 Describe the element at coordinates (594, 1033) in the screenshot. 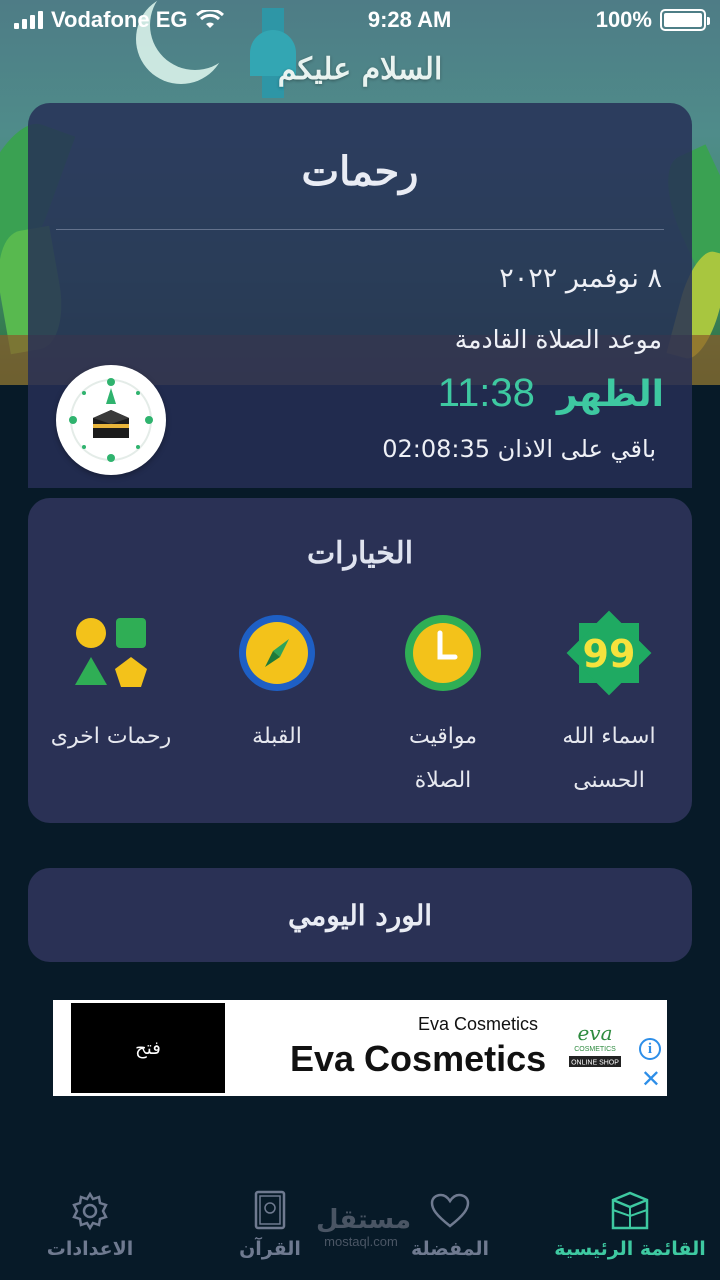

I see `svg-text: eva` at that location.